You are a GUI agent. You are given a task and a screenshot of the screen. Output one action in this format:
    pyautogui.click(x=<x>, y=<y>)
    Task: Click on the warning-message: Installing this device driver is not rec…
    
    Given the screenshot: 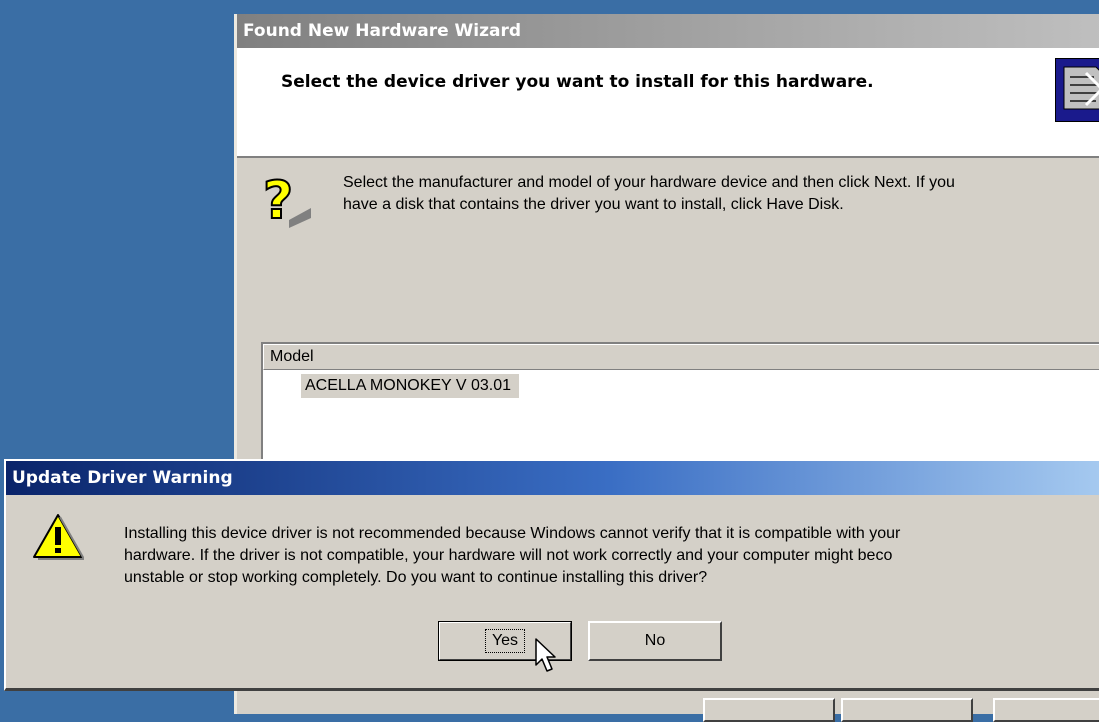 What is the action you would take?
    pyautogui.click(x=611, y=556)
    